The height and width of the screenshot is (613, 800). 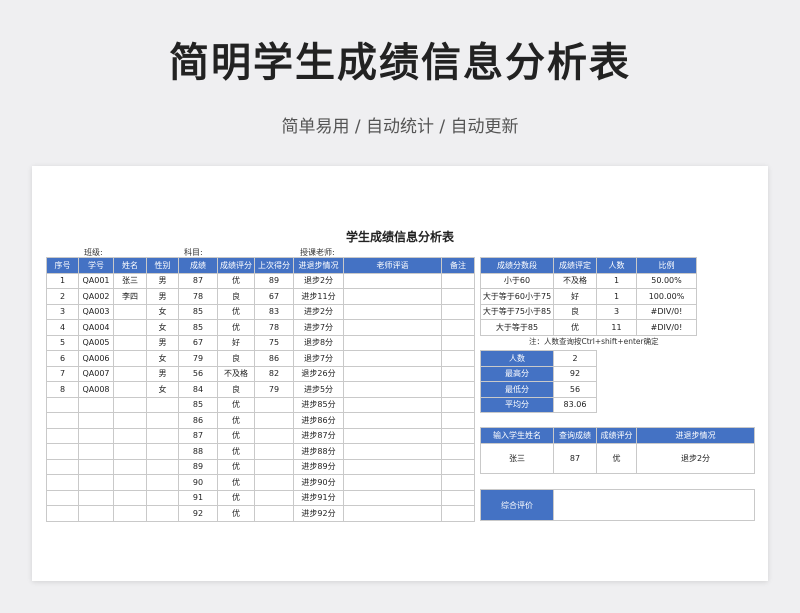 I want to click on table-cell: 92, so click(x=198, y=513).